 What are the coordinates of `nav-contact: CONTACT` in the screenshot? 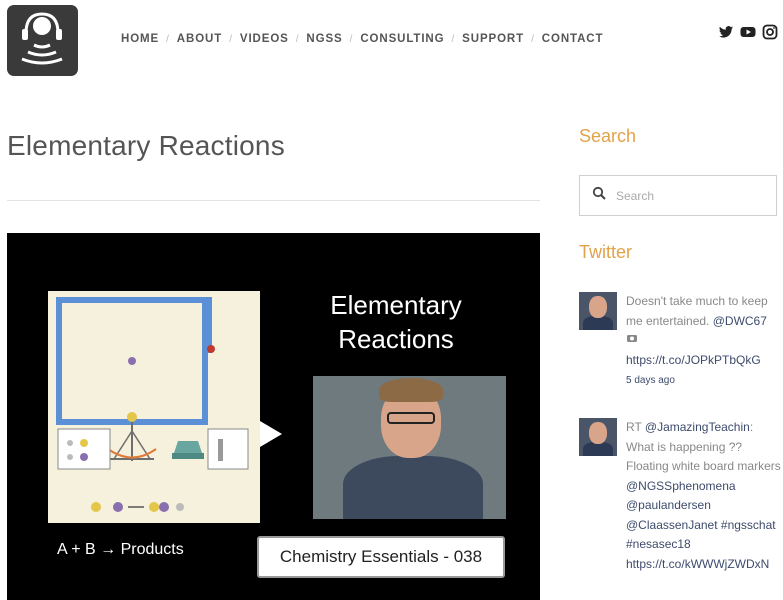 It's located at (573, 39).